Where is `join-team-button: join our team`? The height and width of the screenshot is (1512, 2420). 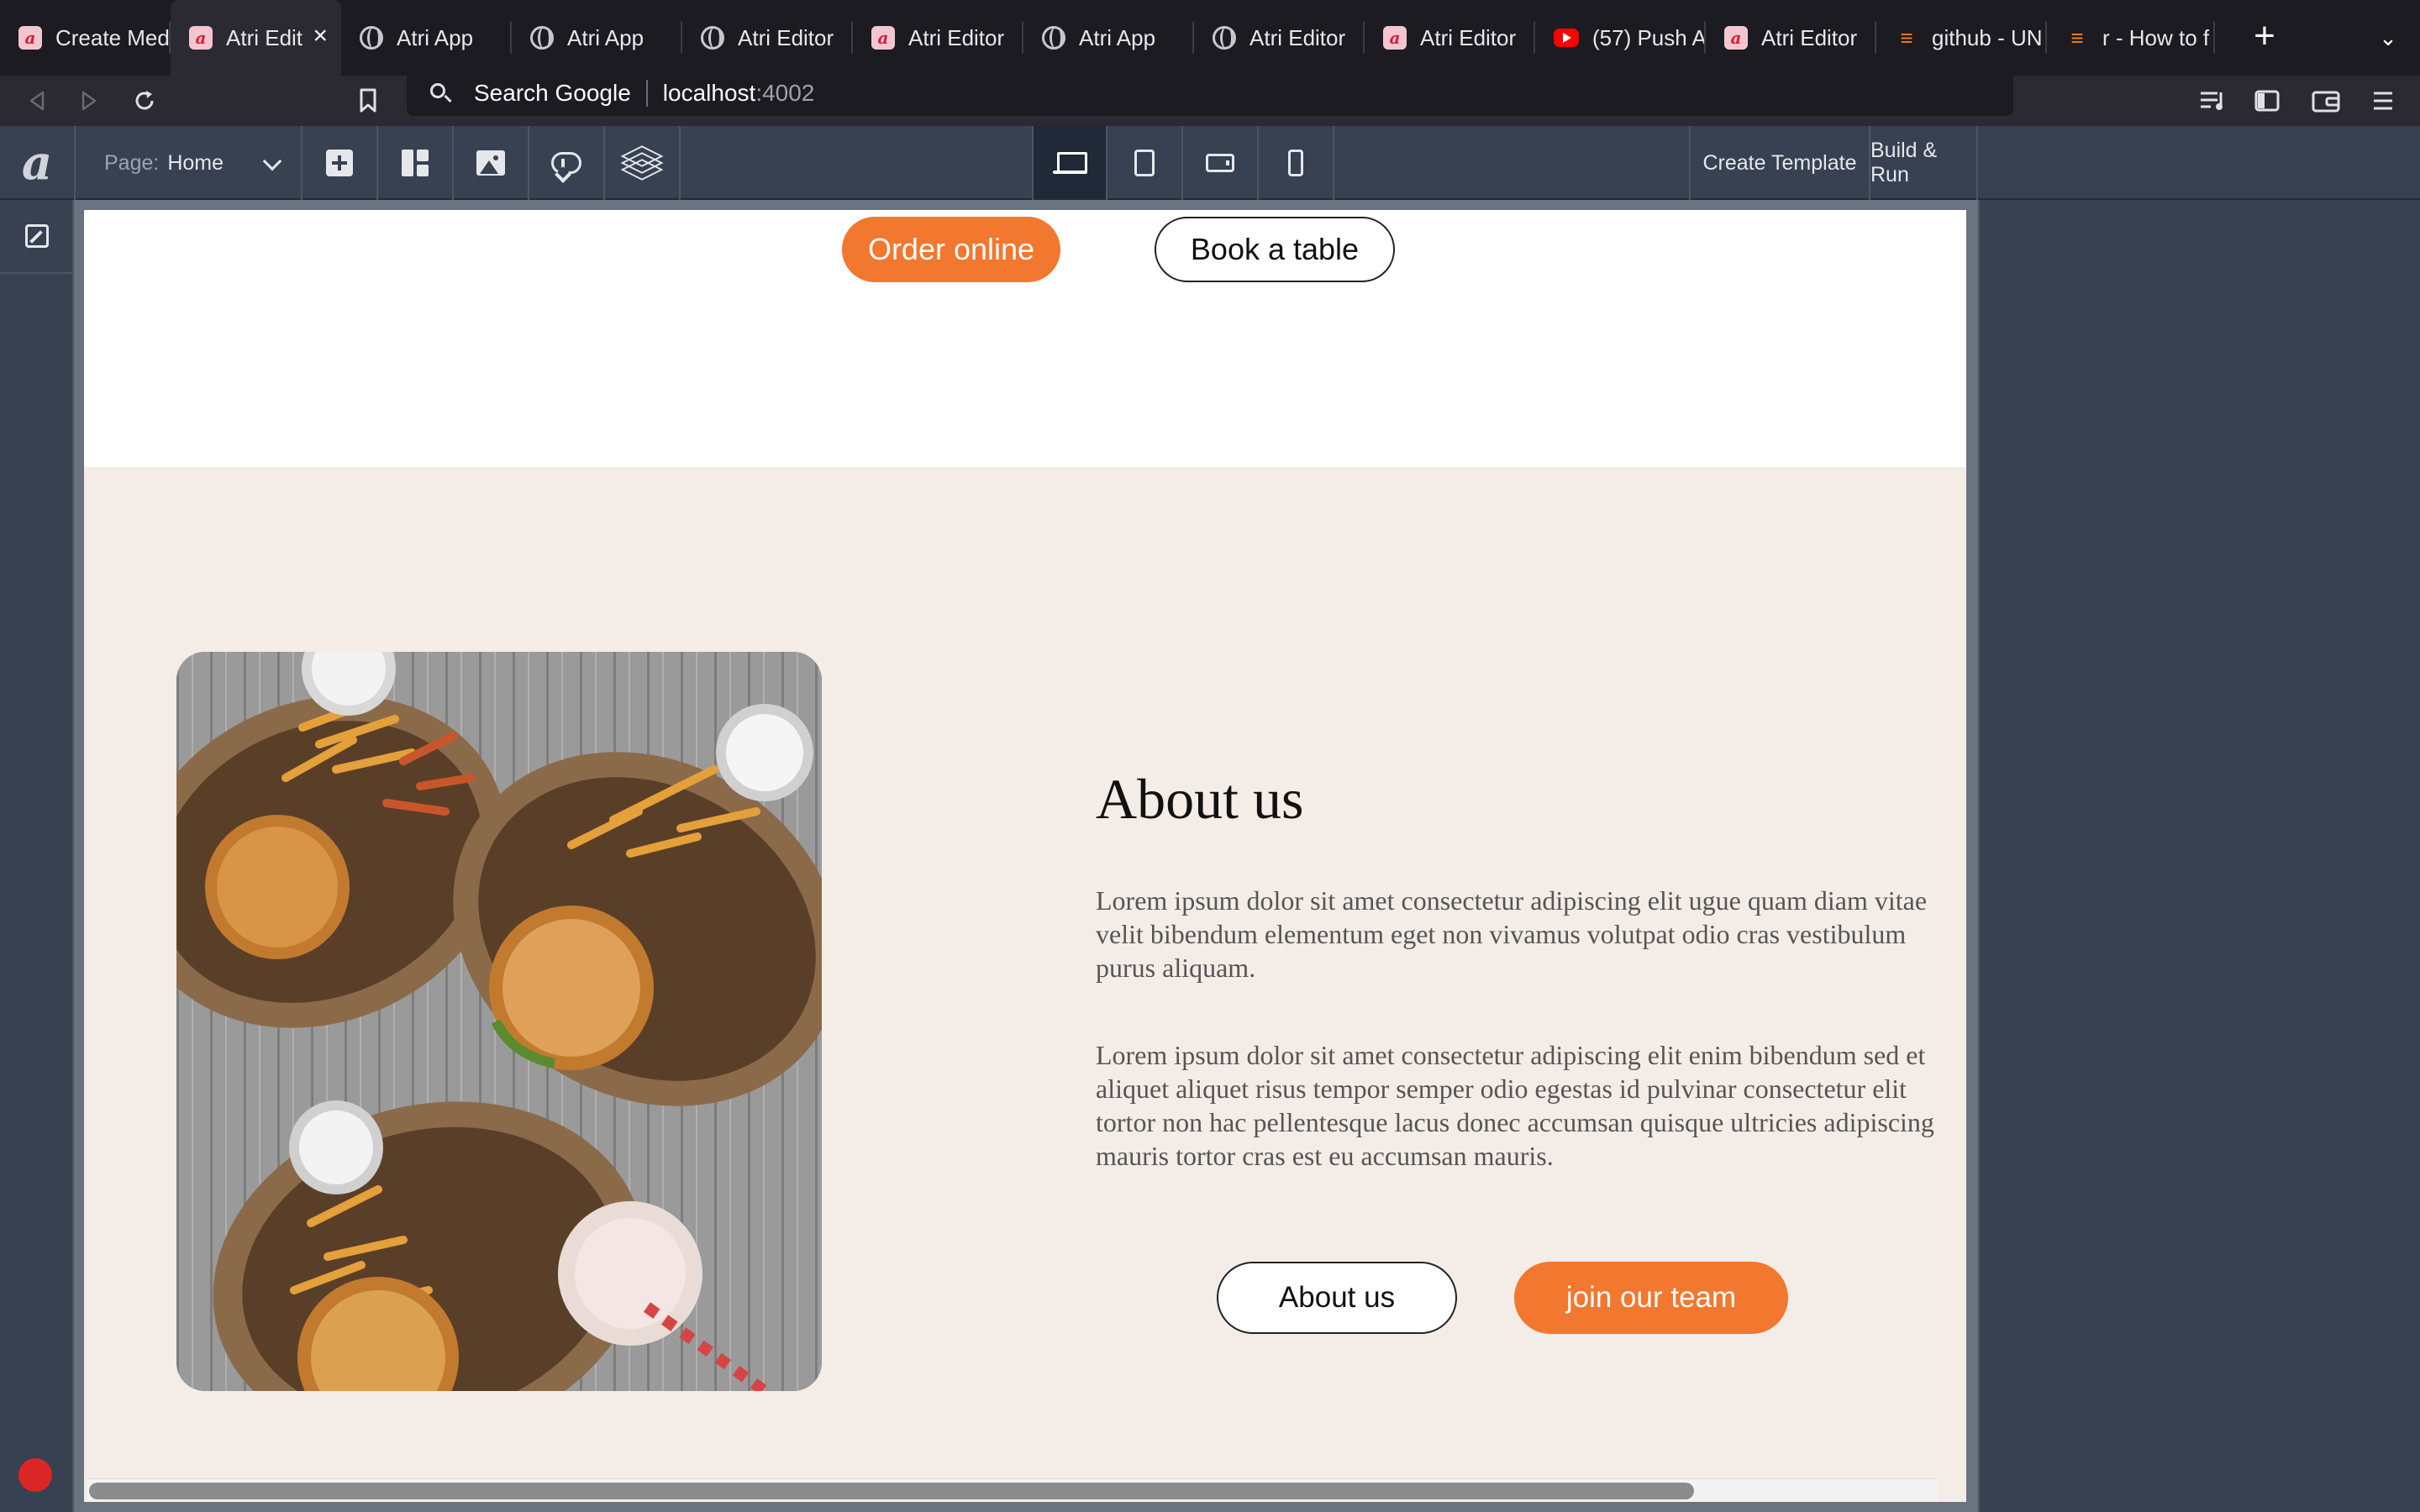
join-team-button: join our team is located at coordinates (1651, 1298).